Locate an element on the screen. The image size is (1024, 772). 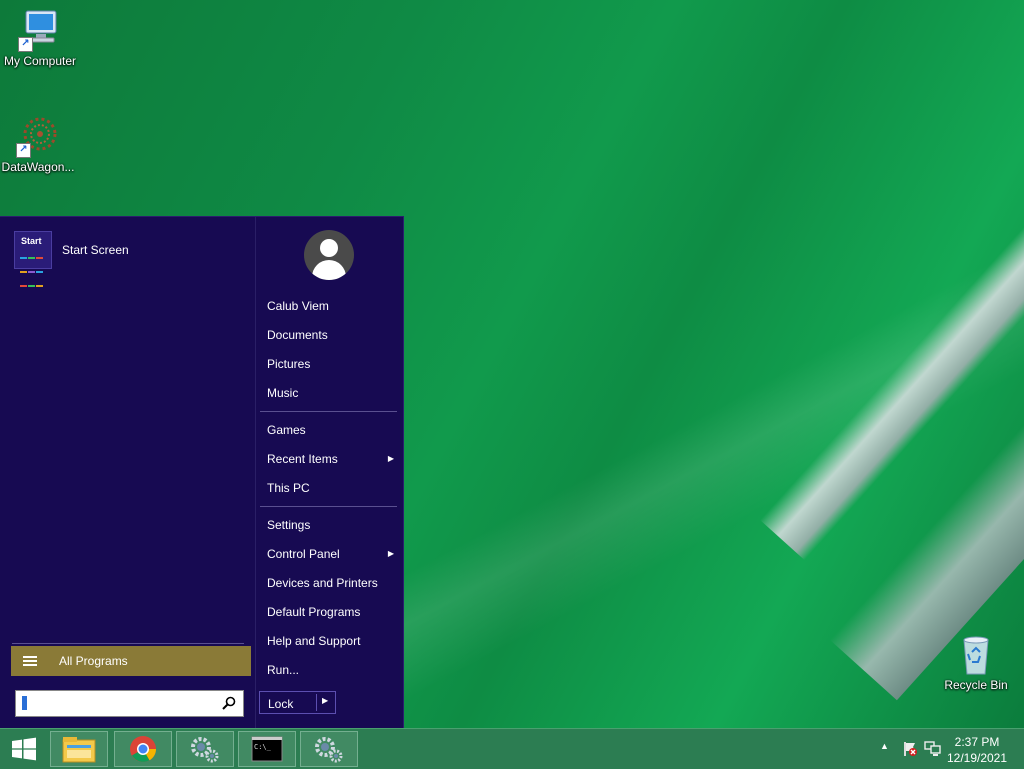
menu-item-settings: Settings is located at coordinates (330, 528).